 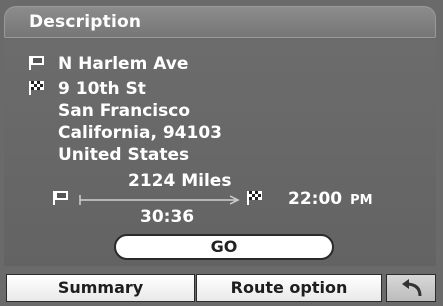 I want to click on start-flag-icon, so click(x=37, y=63).